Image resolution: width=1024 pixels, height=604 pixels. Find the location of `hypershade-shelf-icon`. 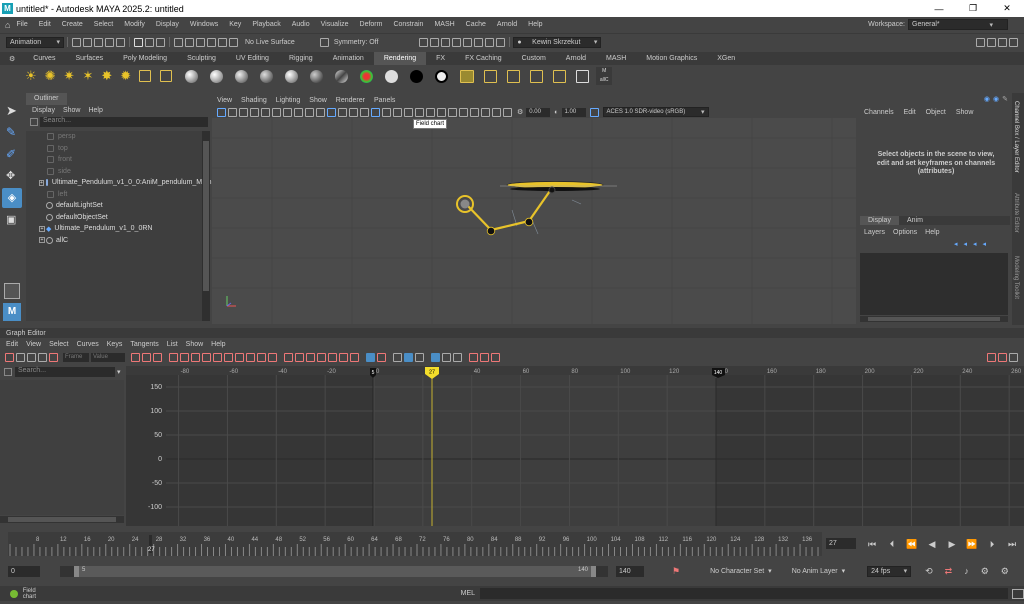

hypershade-shelf-icon is located at coordinates (491, 76).